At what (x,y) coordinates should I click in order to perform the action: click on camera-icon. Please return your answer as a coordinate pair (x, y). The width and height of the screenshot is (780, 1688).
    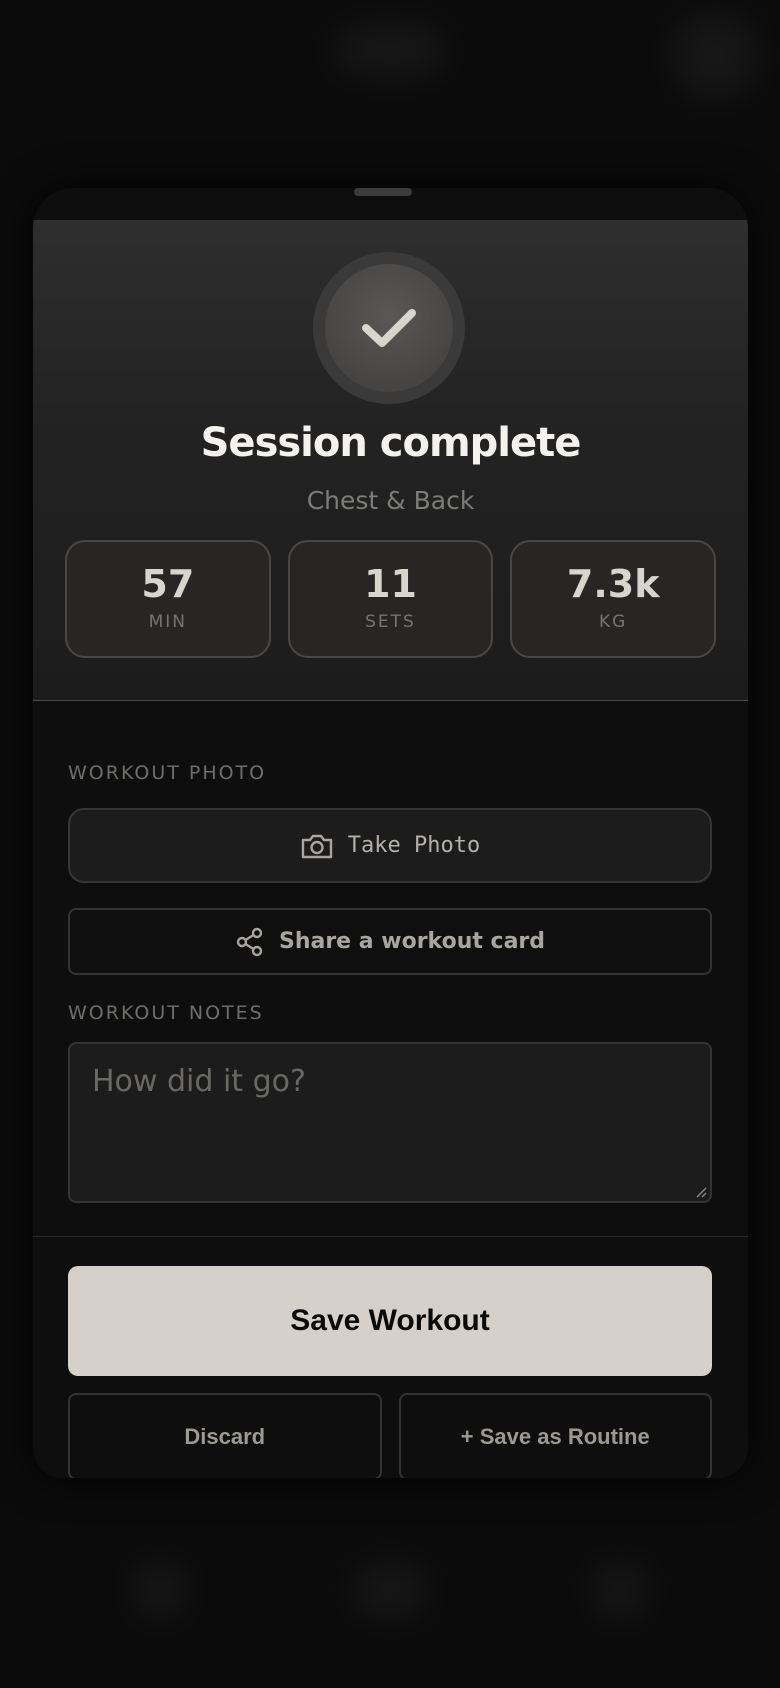
    Looking at the image, I should click on (316, 846).